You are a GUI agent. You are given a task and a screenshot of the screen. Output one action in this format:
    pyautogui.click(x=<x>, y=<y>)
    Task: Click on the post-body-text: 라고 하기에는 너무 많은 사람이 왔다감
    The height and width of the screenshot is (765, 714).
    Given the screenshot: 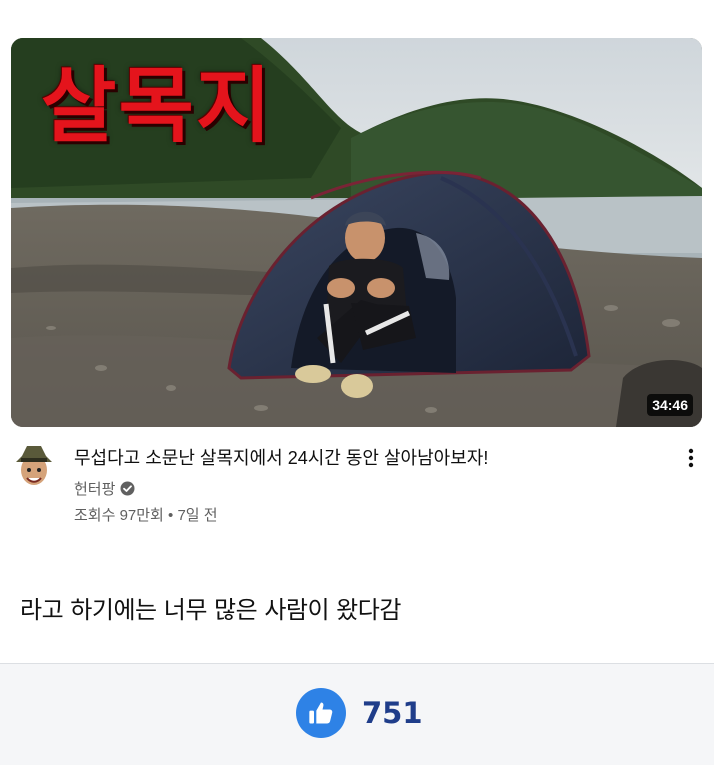 What is the action you would take?
    pyautogui.click(x=210, y=610)
    